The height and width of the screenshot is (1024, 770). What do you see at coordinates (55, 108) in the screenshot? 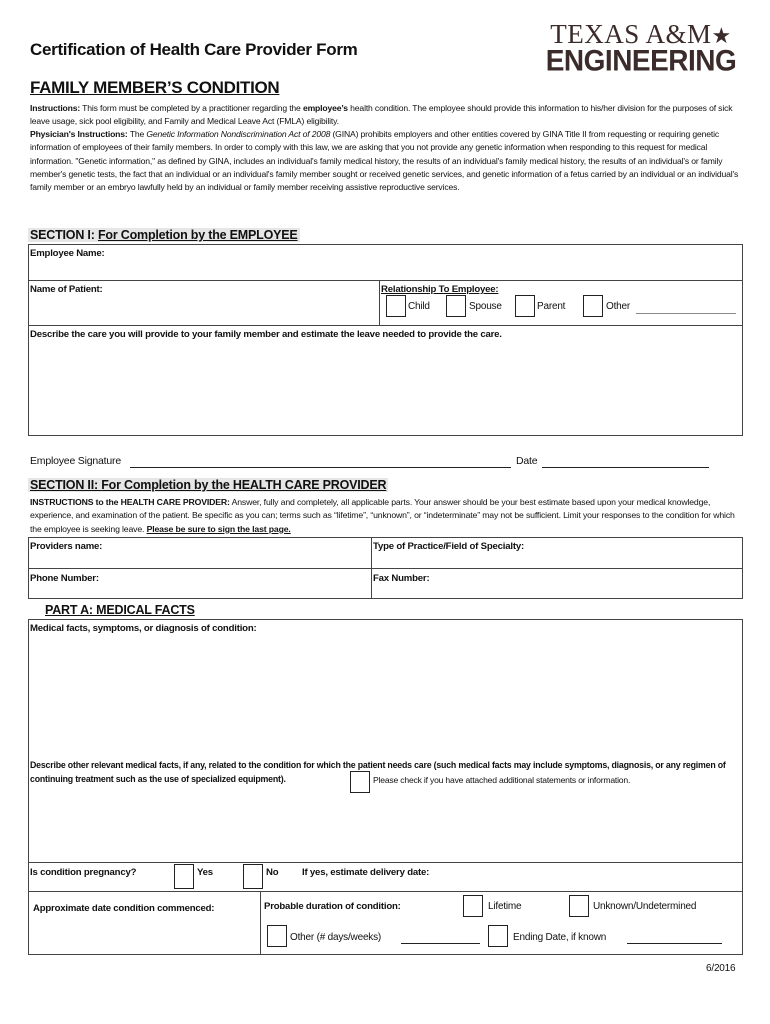
I see `instructions-label: Instructions:` at bounding box center [55, 108].